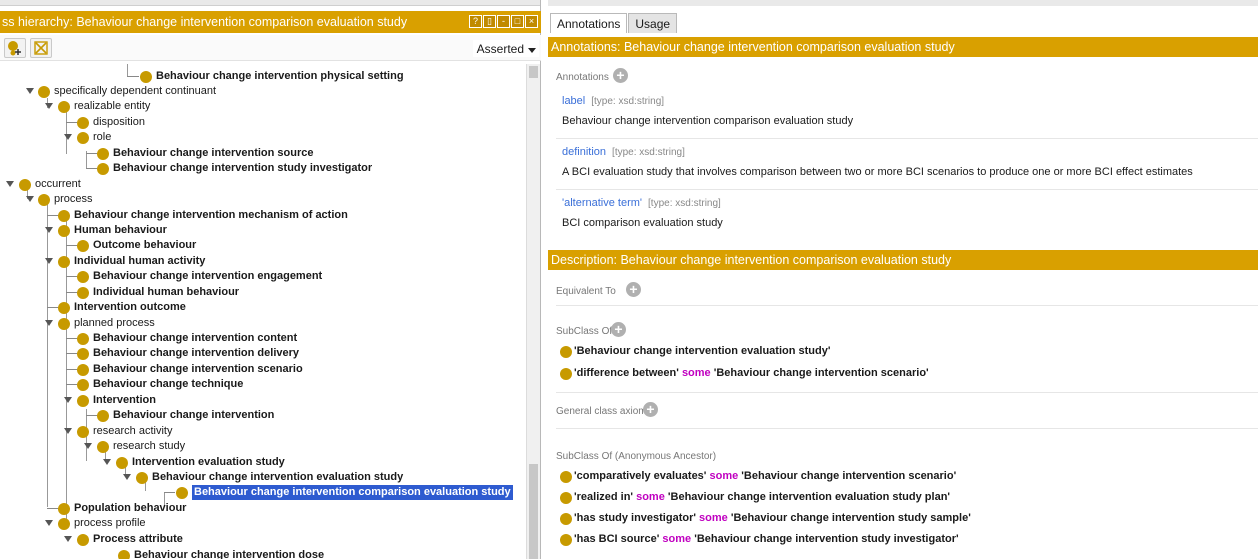 The width and height of the screenshot is (1258, 559). What do you see at coordinates (531, 21) in the screenshot?
I see `close-view-button: ×` at bounding box center [531, 21].